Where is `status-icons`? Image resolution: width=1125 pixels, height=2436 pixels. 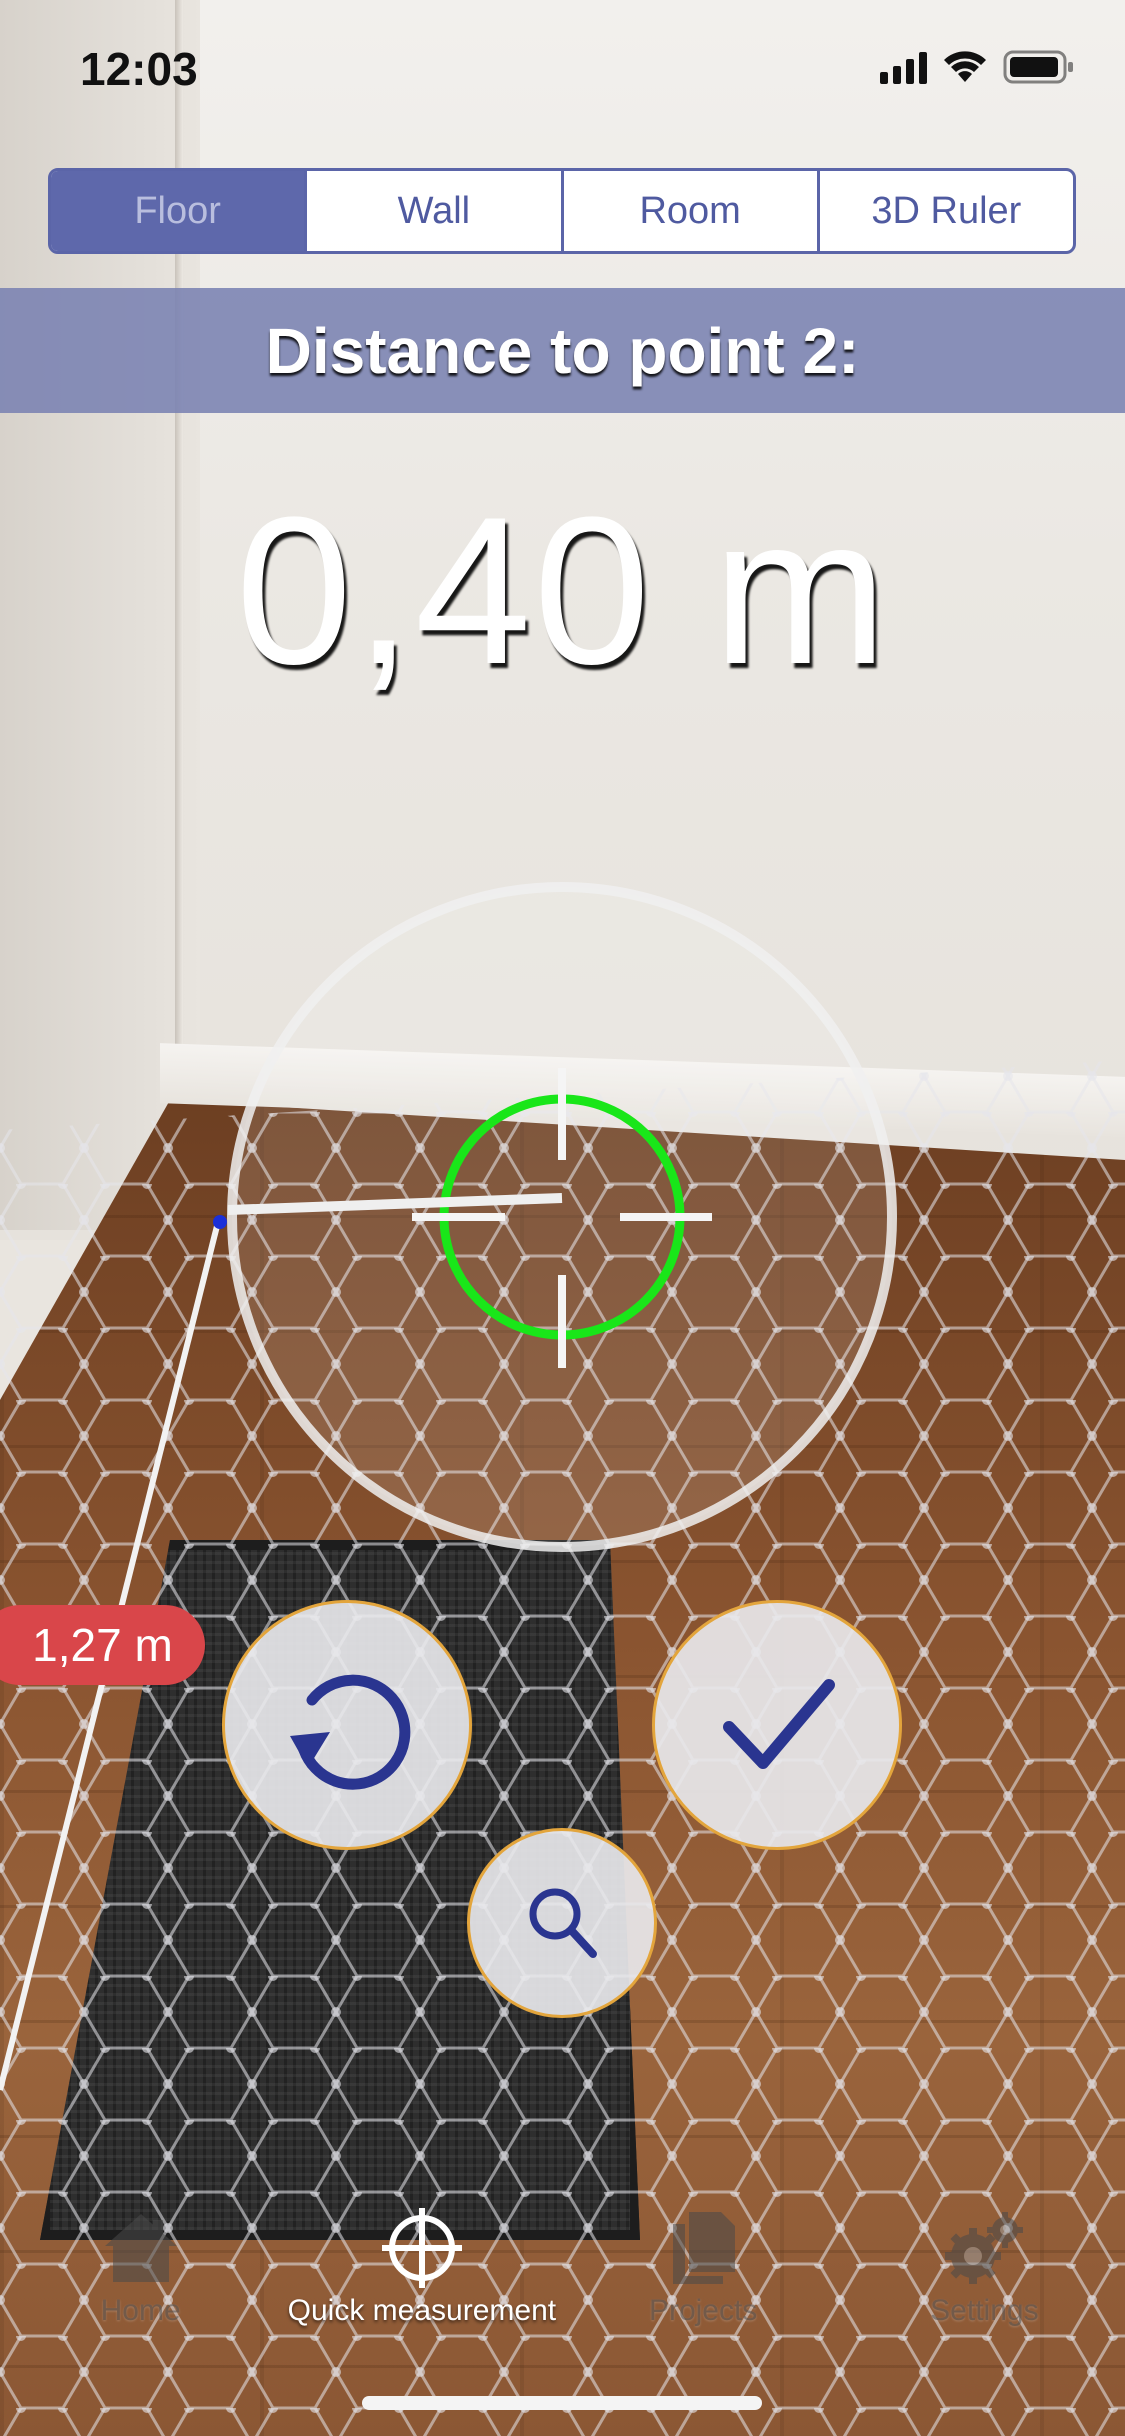
status-icons is located at coordinates (977, 67).